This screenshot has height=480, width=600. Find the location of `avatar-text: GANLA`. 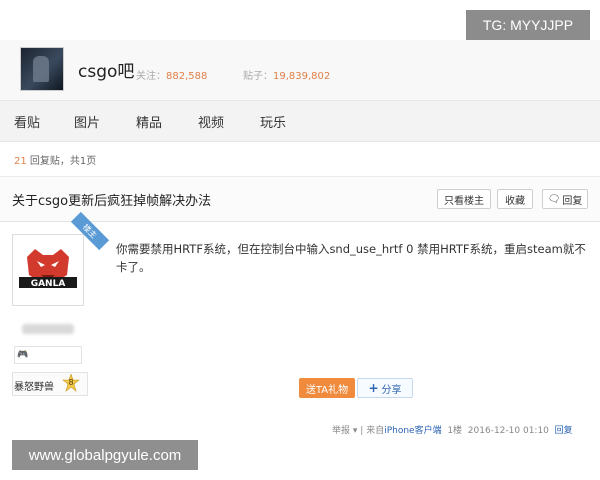

avatar-text: GANLA is located at coordinates (48, 284).